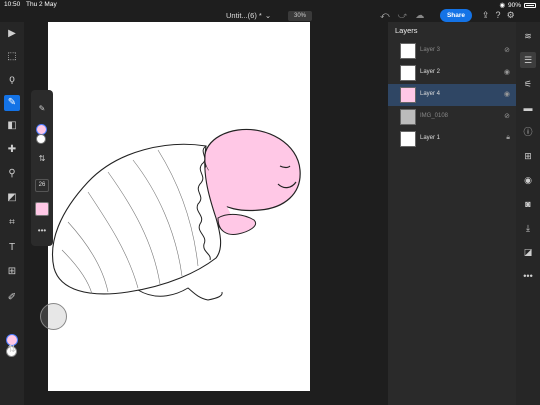  I want to click on top-right-icons: ⇪ ? ⚙, so click(498, 15).